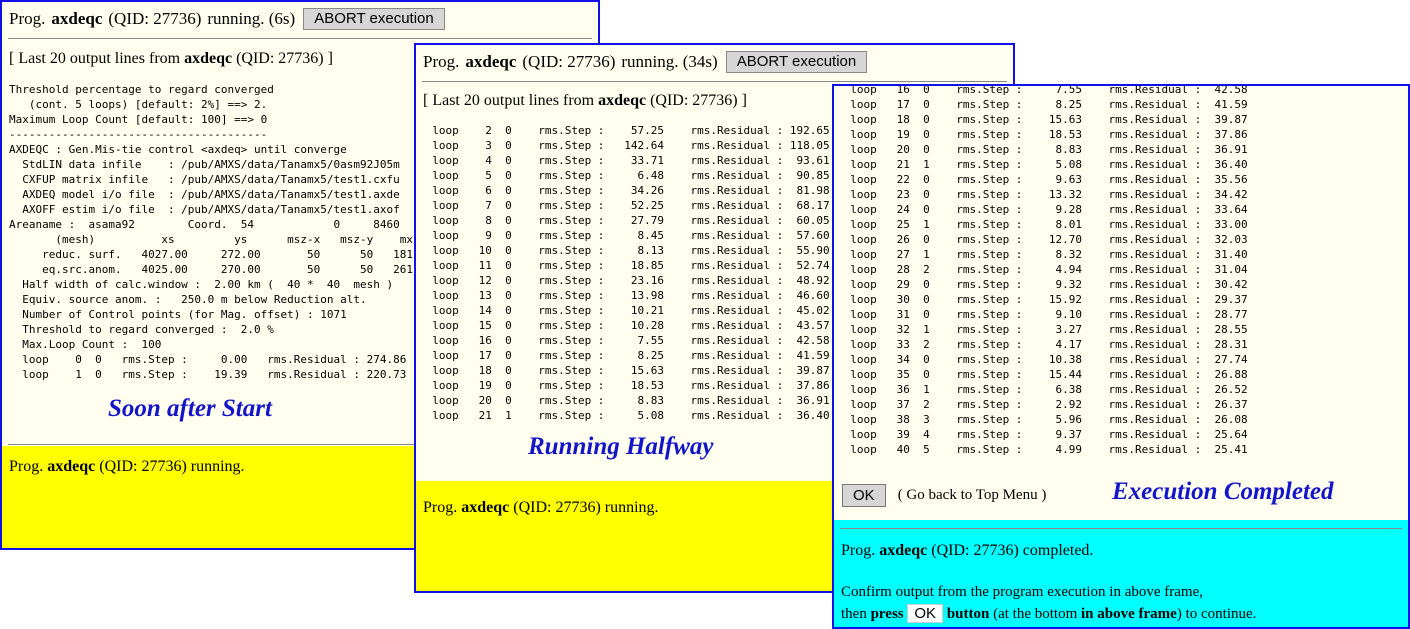 The image size is (1410, 629). I want to click on ok-inline-label: OK, so click(925, 613).